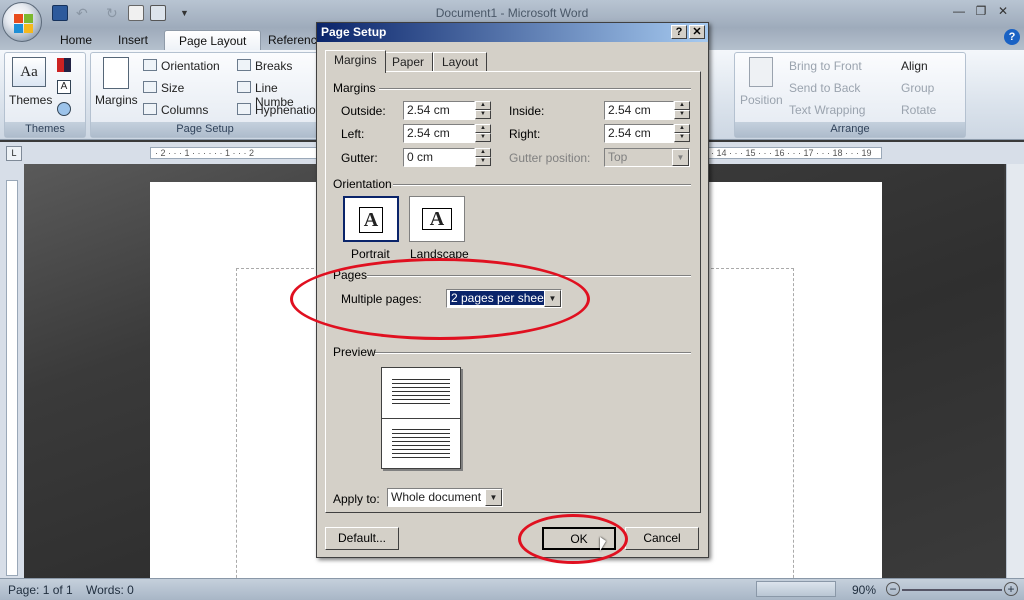 The width and height of the screenshot is (1024, 600). What do you see at coordinates (512, 13) in the screenshot?
I see `window-title: Document1 - Microsoft Word` at bounding box center [512, 13].